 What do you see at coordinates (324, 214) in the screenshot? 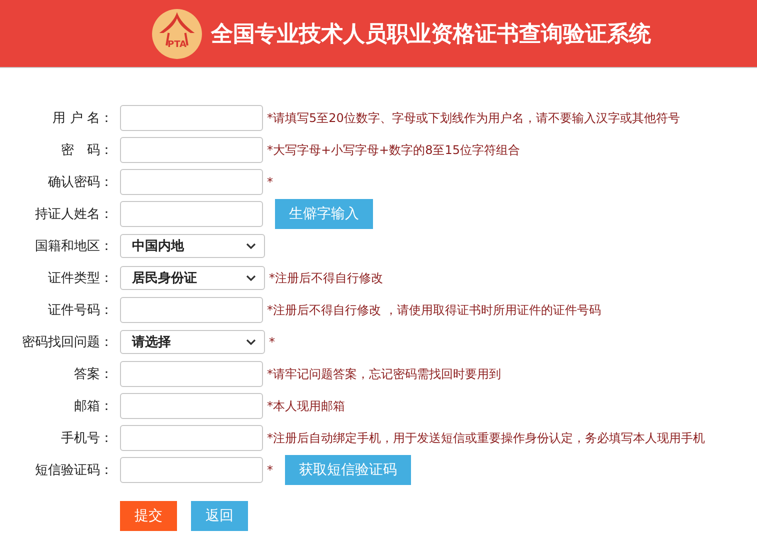
I see `action-button: 生僻字输入` at bounding box center [324, 214].